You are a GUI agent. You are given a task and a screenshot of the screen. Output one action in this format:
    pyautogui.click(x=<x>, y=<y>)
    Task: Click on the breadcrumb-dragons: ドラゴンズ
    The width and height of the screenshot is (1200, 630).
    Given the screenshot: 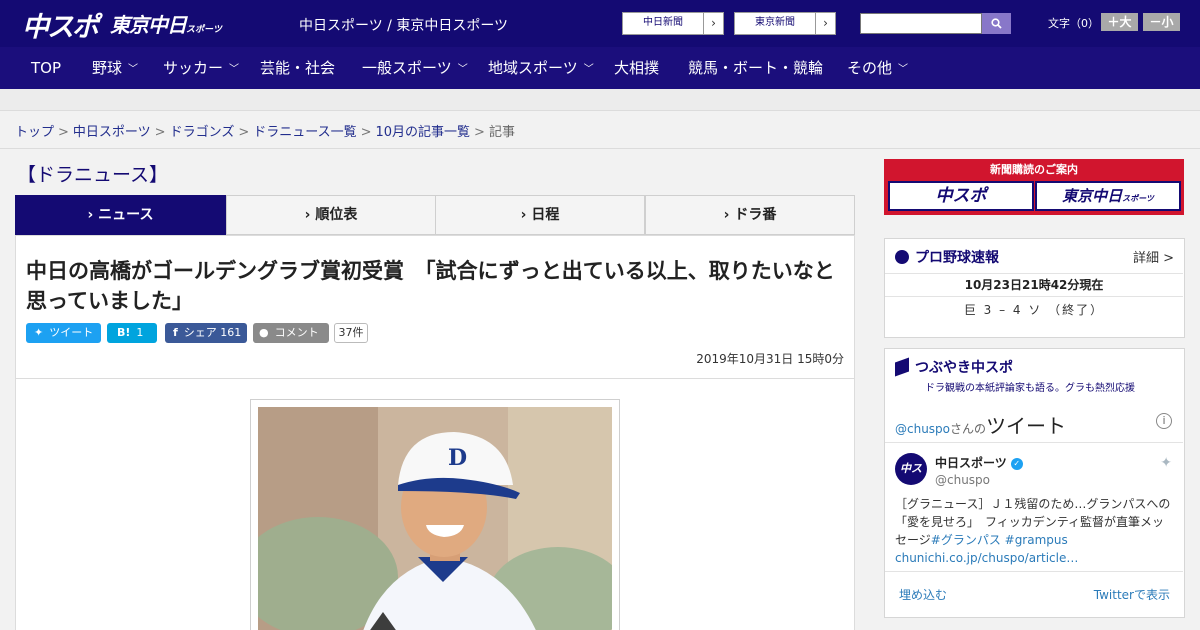 What is the action you would take?
    pyautogui.click(x=202, y=132)
    